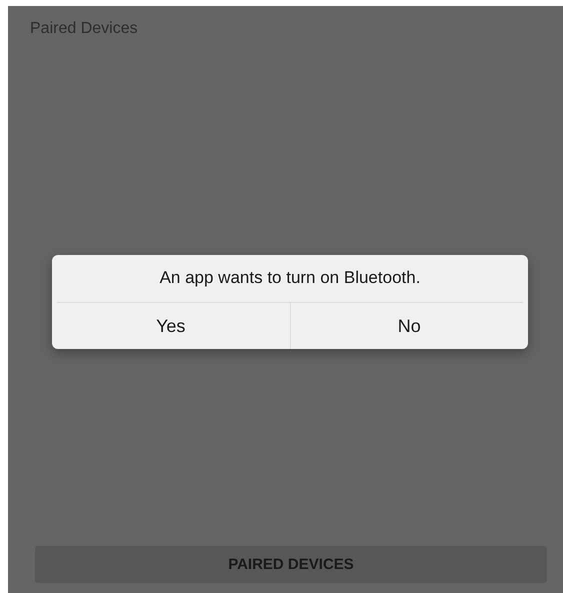  Describe the element at coordinates (409, 326) in the screenshot. I see `dialog-button: No` at that location.